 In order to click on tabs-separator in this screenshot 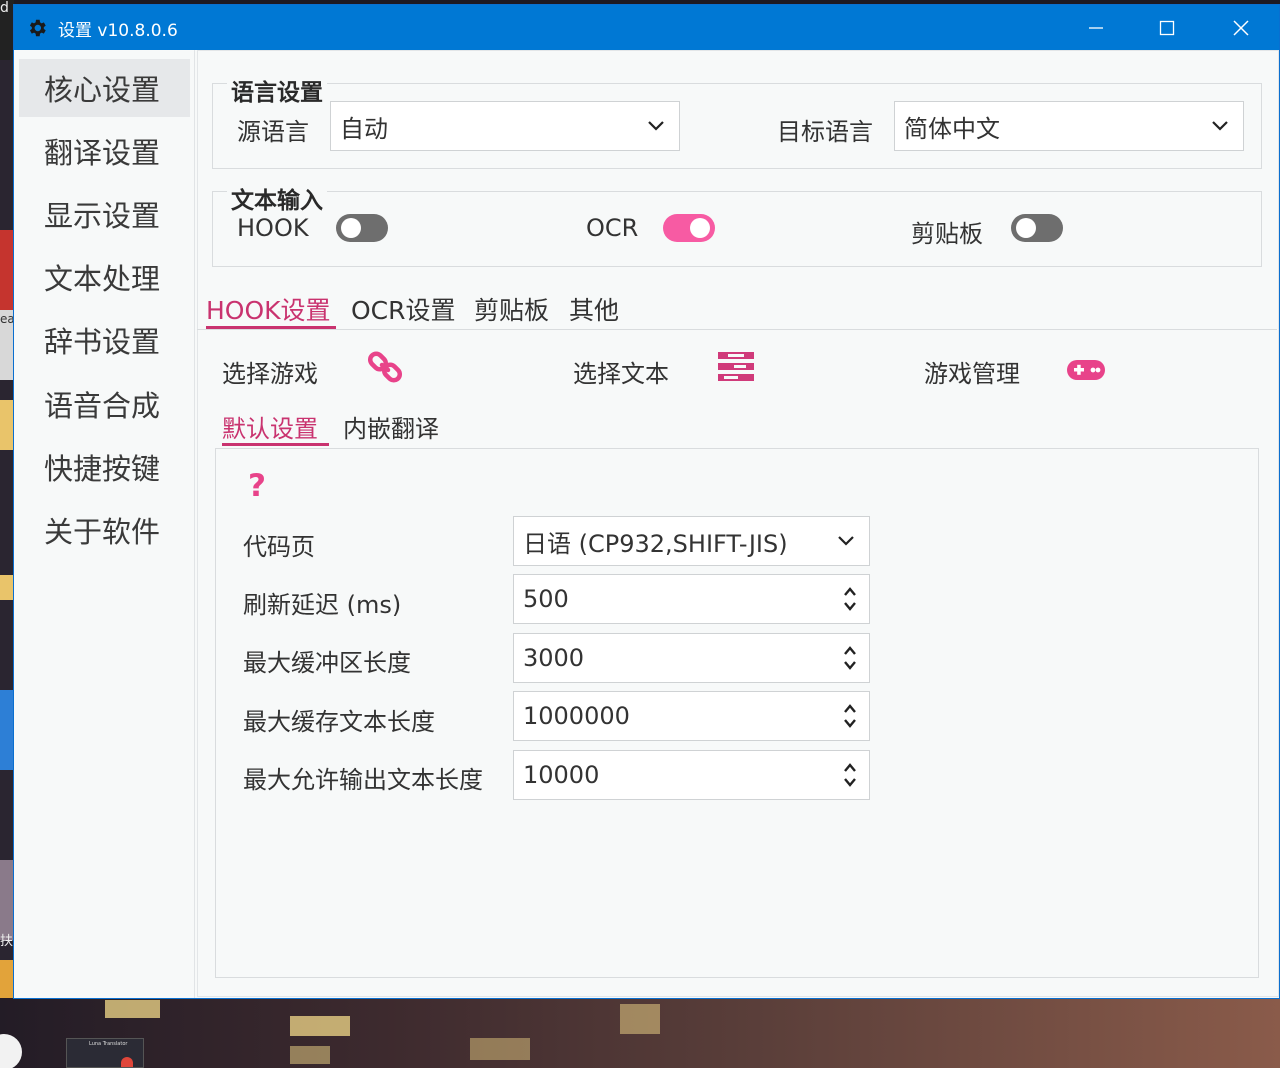, I will do `click(737, 329)`.